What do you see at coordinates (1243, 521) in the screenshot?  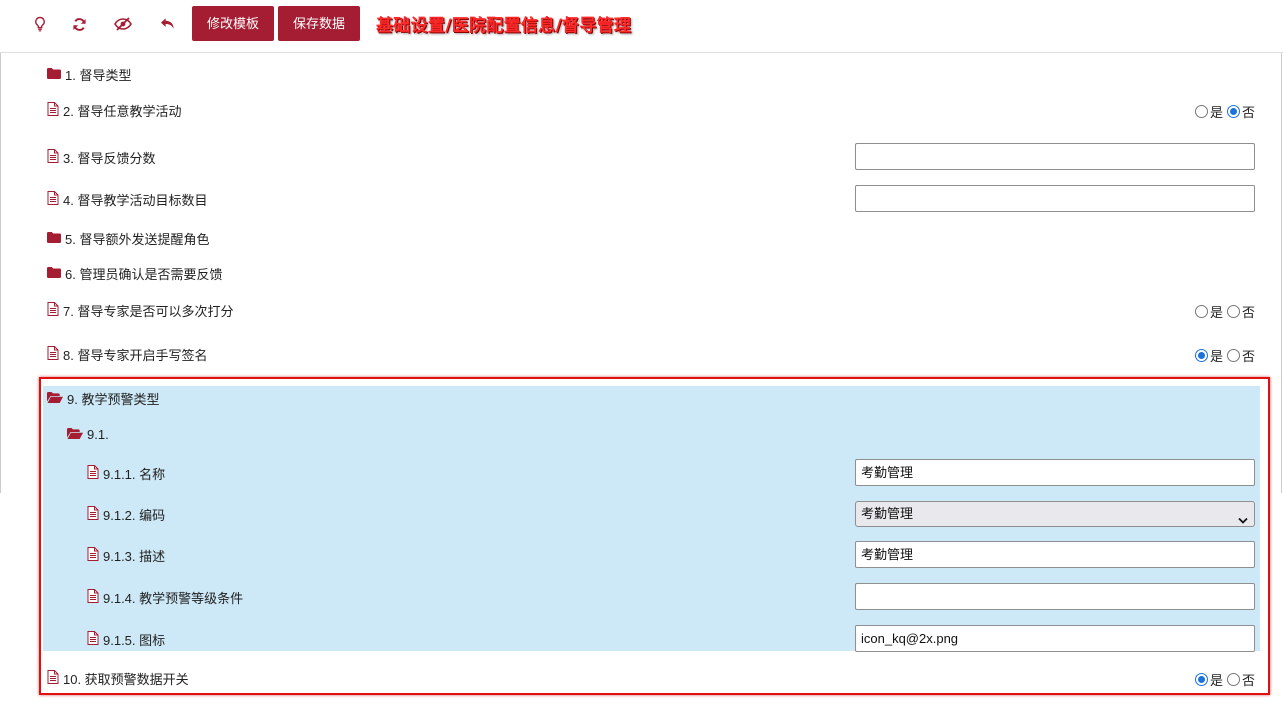 I see `chevron-down-icon` at bounding box center [1243, 521].